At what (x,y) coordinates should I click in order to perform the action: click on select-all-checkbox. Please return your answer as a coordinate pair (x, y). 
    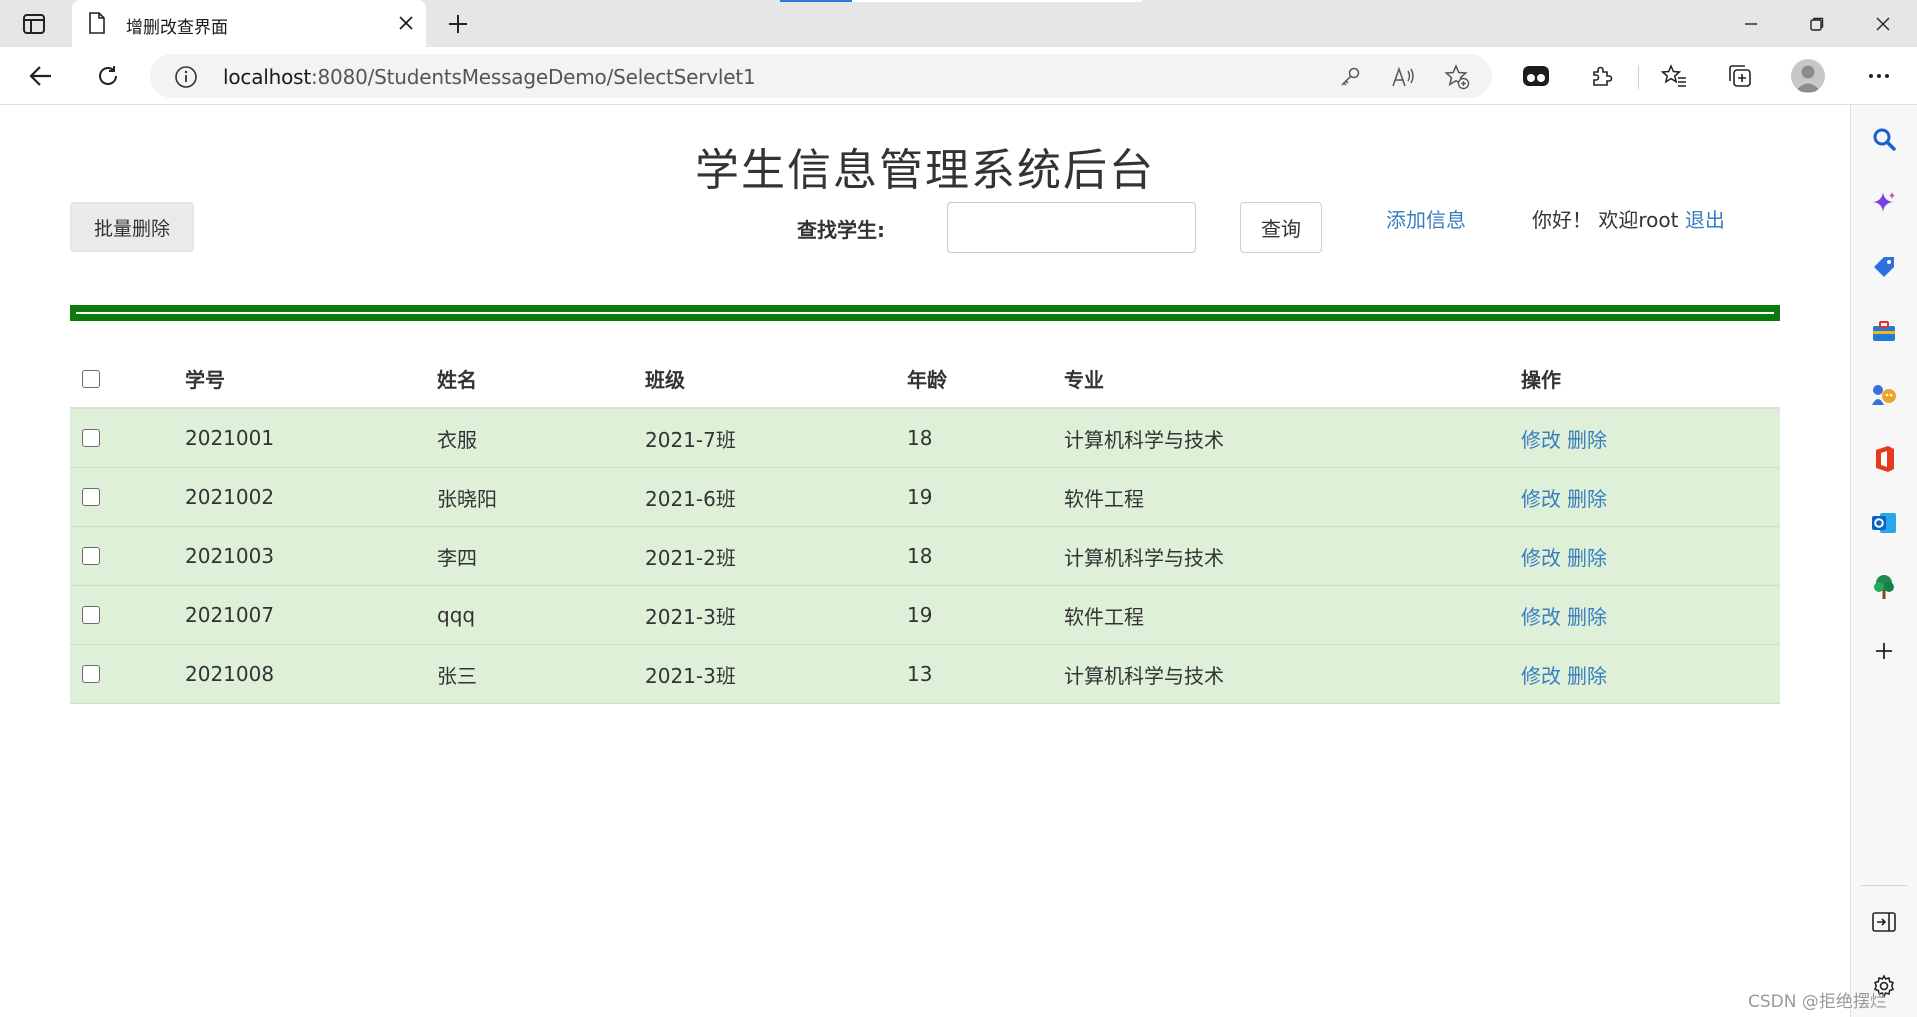
    Looking at the image, I should click on (91, 378).